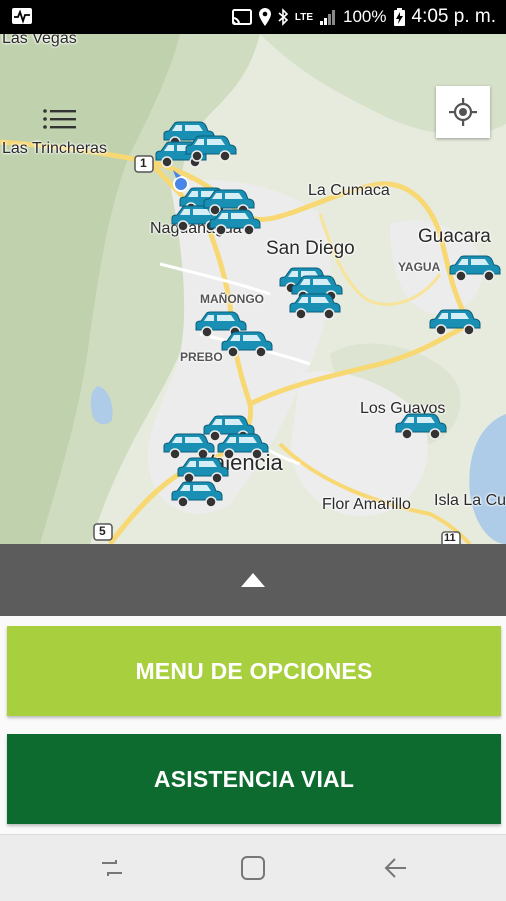 This screenshot has width=506, height=901. What do you see at coordinates (450, 538) in the screenshot?
I see `route-11-label: 11` at bounding box center [450, 538].